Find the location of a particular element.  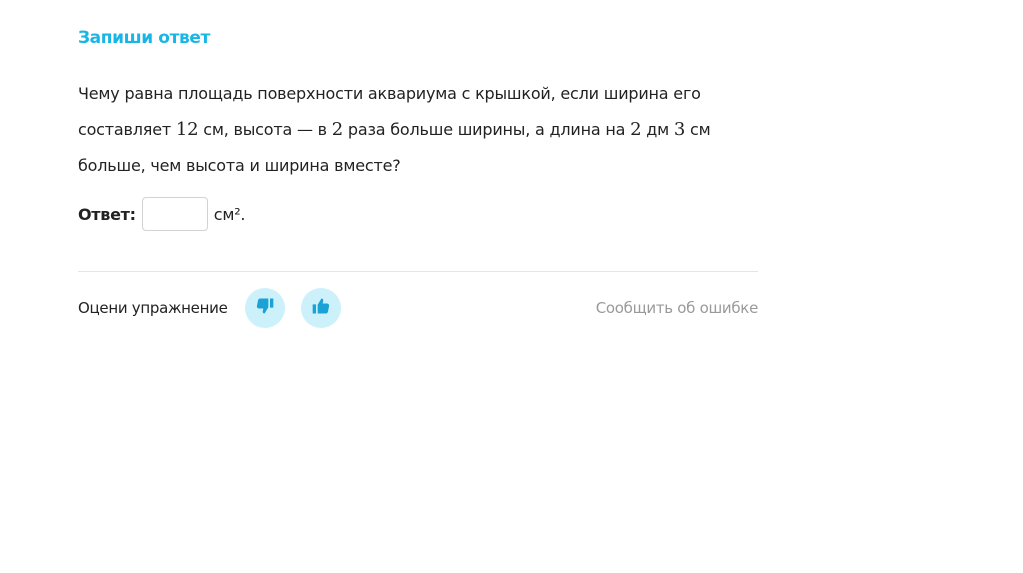

dislike-button is located at coordinates (264, 308).